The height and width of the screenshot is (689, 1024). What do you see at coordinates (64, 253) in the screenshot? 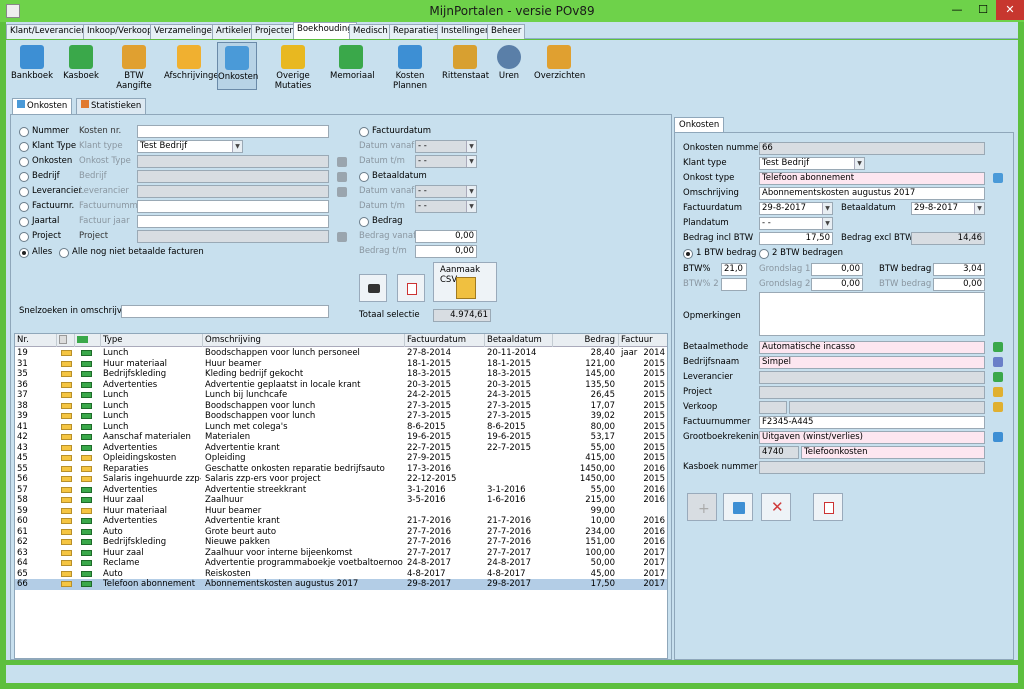
I see `radio-niet-betaald` at bounding box center [64, 253].